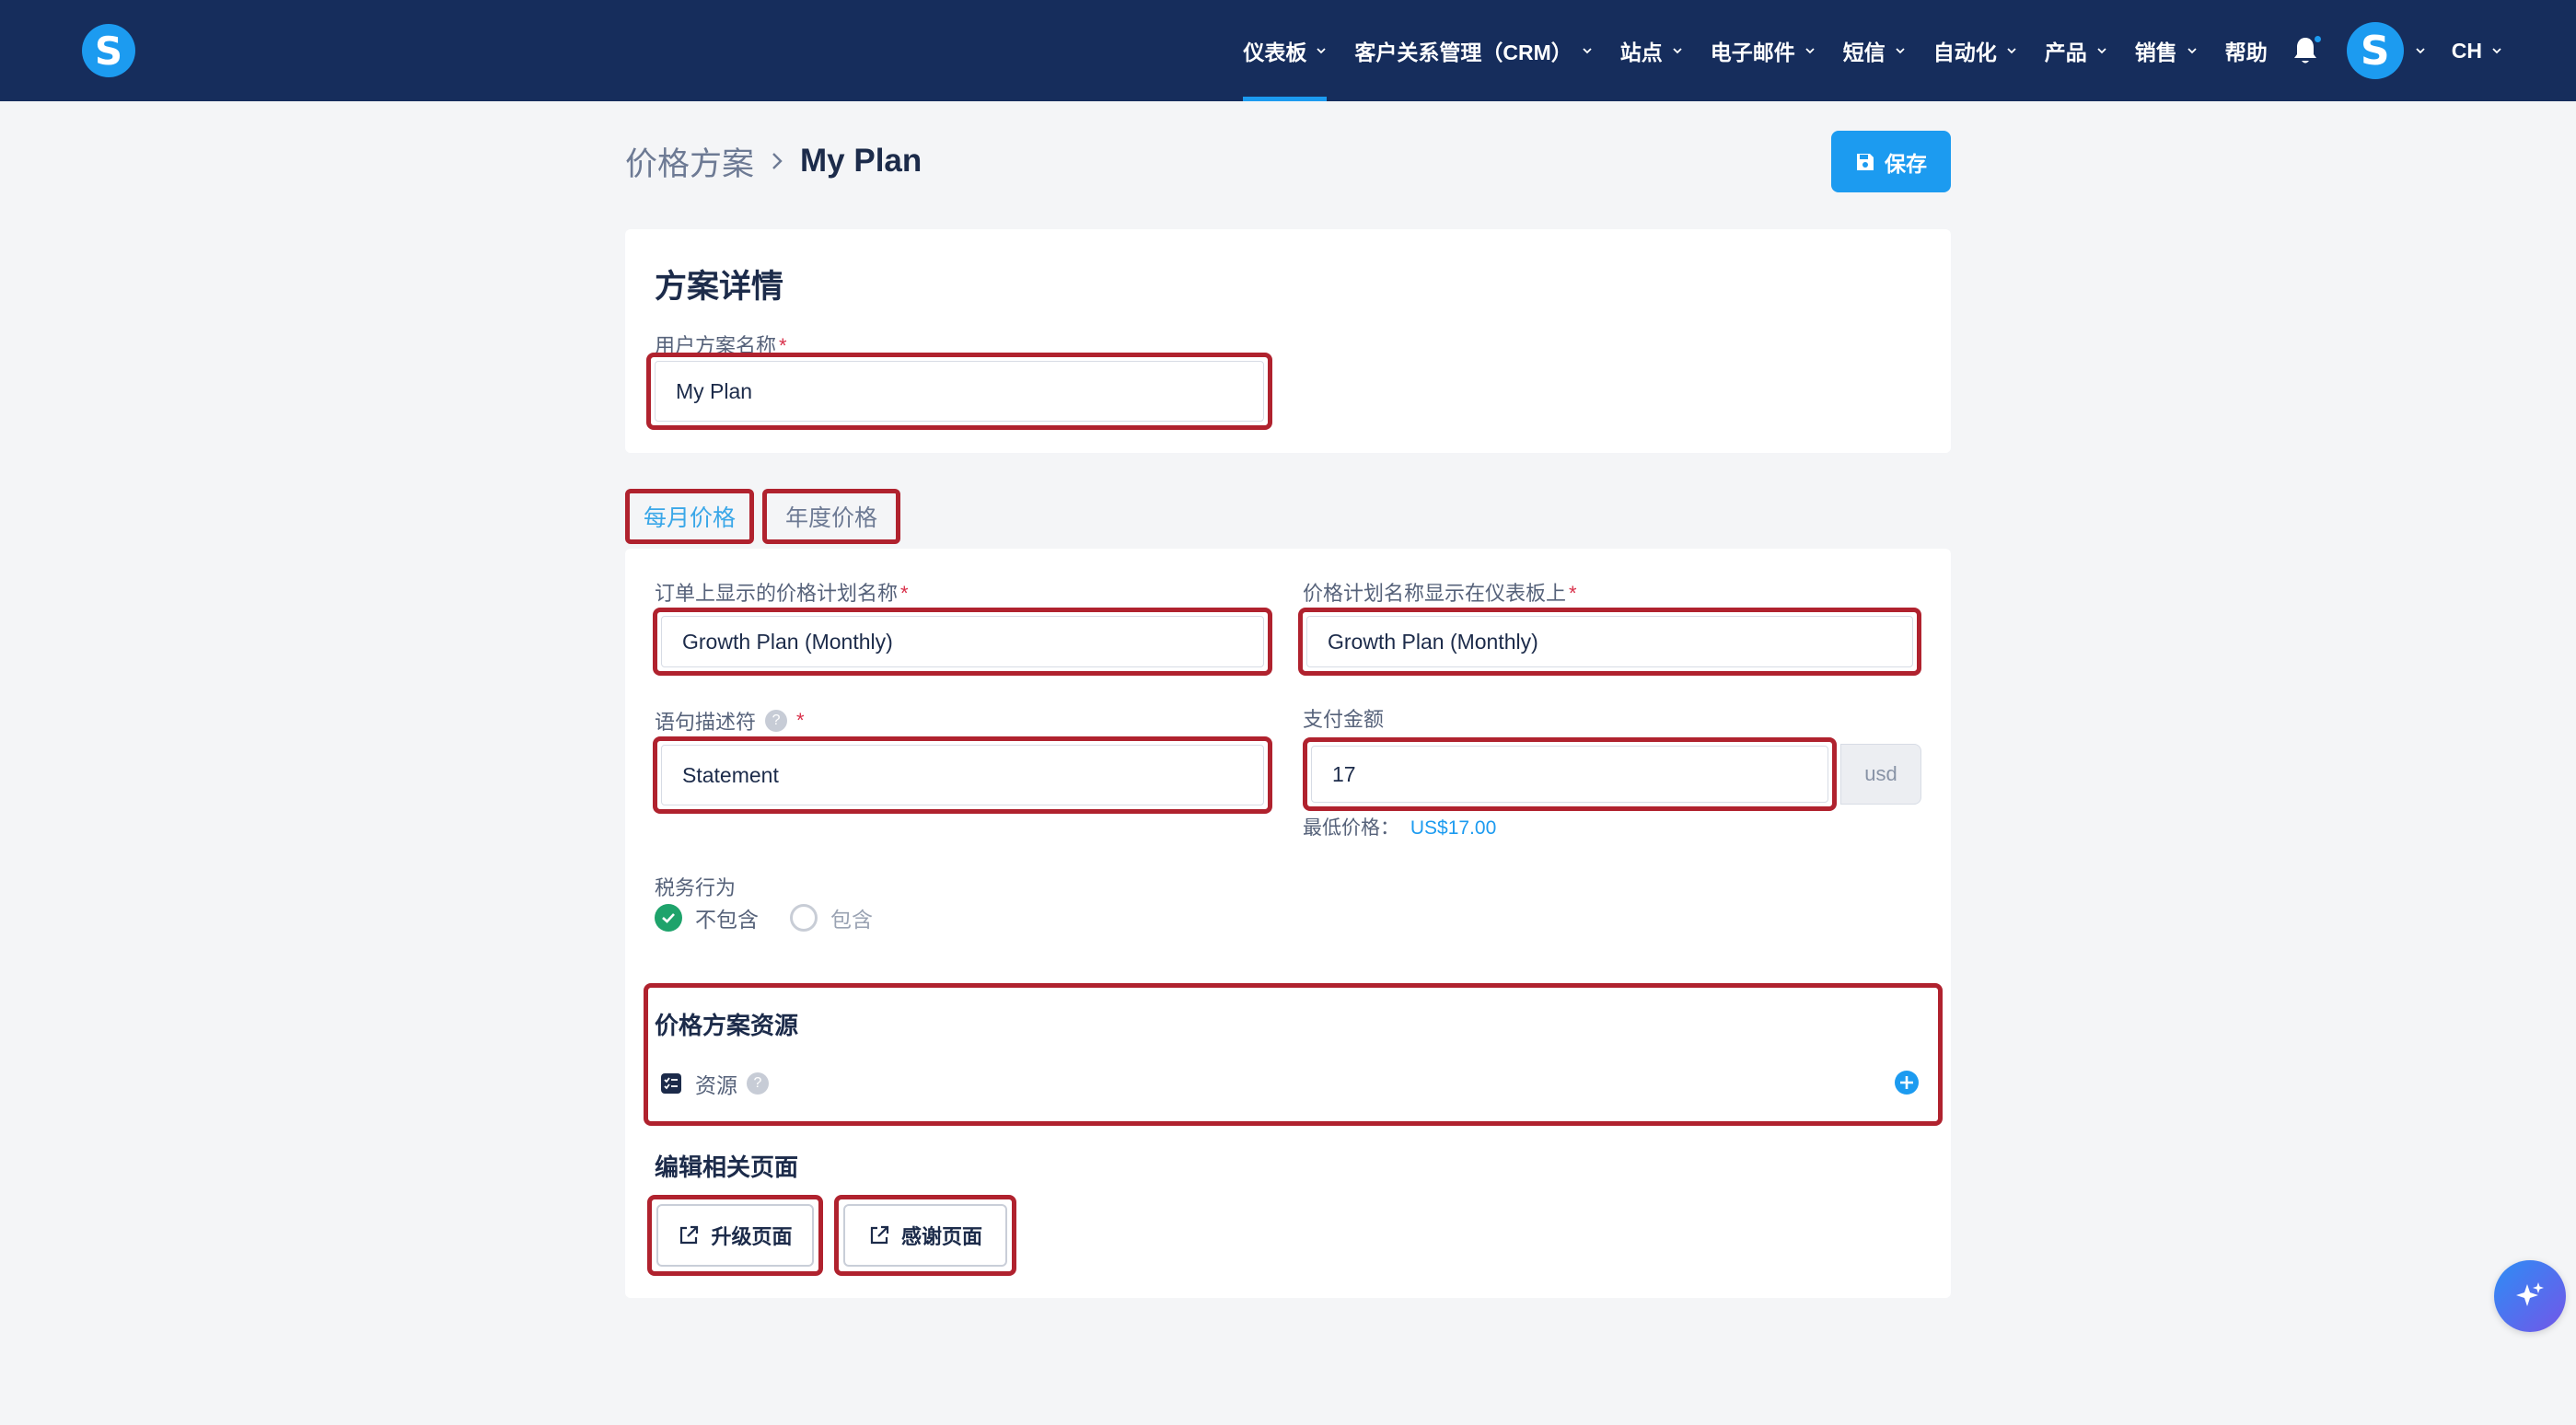  I want to click on upgrade-page-button: 升级页面, so click(735, 1235).